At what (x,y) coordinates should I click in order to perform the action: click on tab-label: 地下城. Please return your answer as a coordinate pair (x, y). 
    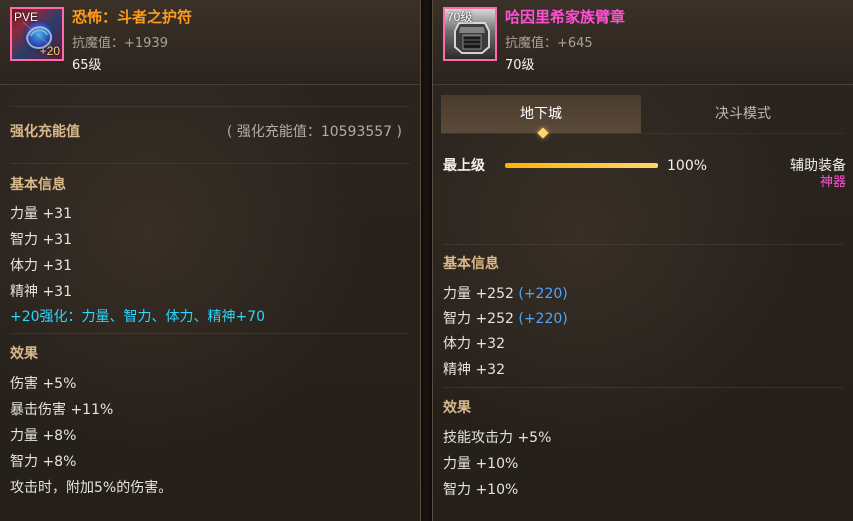
    Looking at the image, I should click on (541, 114).